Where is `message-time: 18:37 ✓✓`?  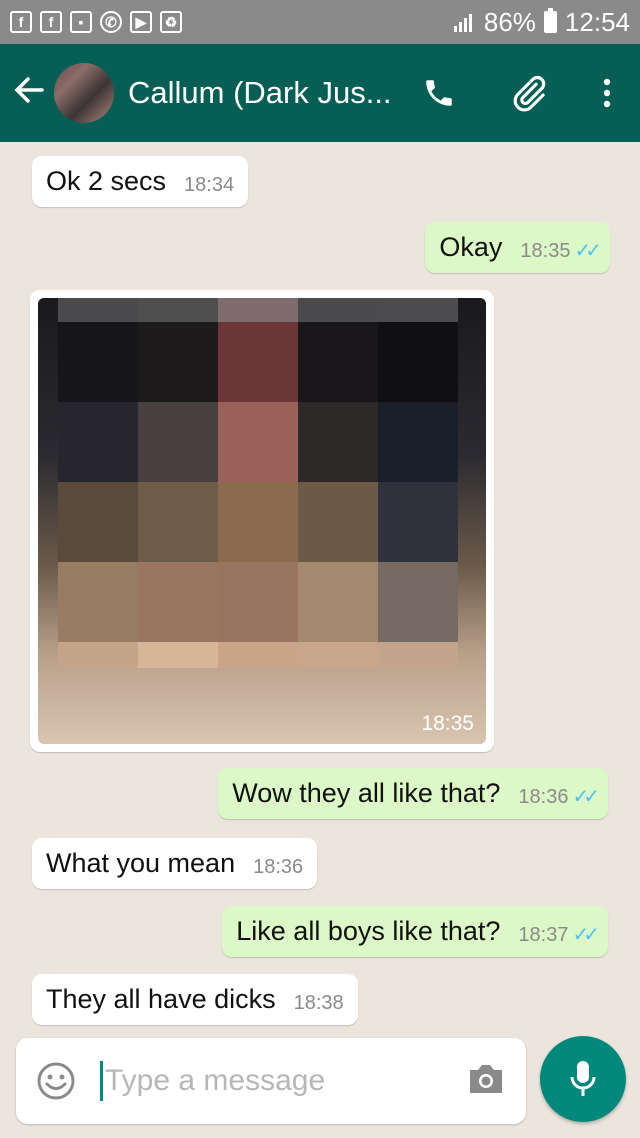
message-time: 18:37 ✓✓ is located at coordinates (558, 935).